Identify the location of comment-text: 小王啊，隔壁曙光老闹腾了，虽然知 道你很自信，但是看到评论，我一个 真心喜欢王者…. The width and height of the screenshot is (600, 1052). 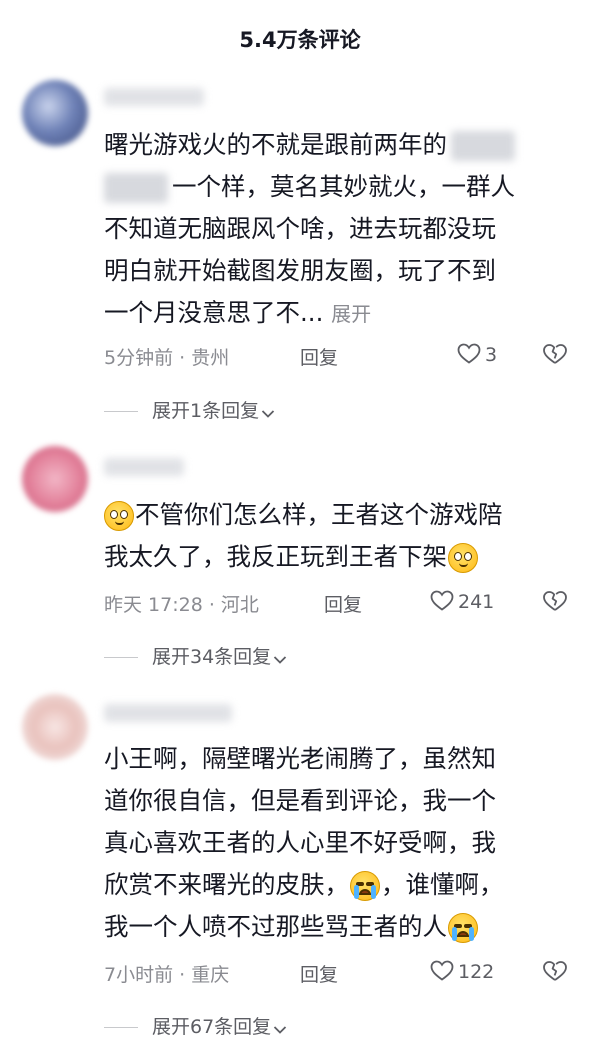
(304, 843).